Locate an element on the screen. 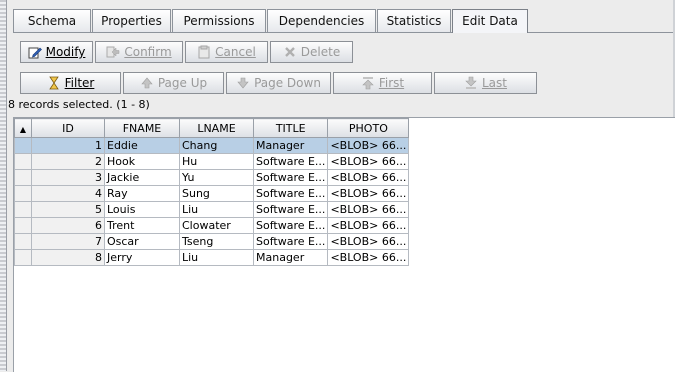 The image size is (675, 372). cell-fname: Oscar is located at coordinates (142, 241).